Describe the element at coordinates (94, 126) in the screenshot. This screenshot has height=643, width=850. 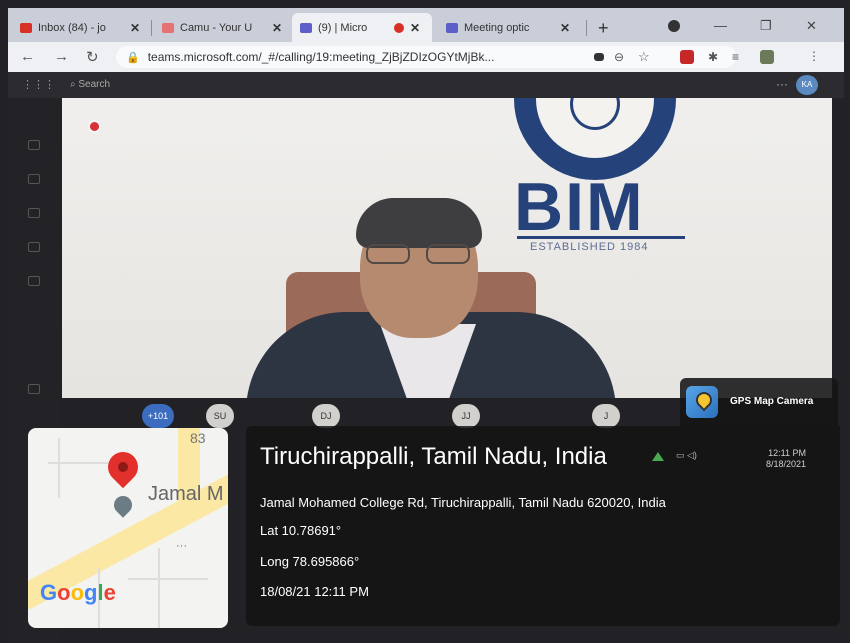
I see `recording-indicator-icon` at that location.